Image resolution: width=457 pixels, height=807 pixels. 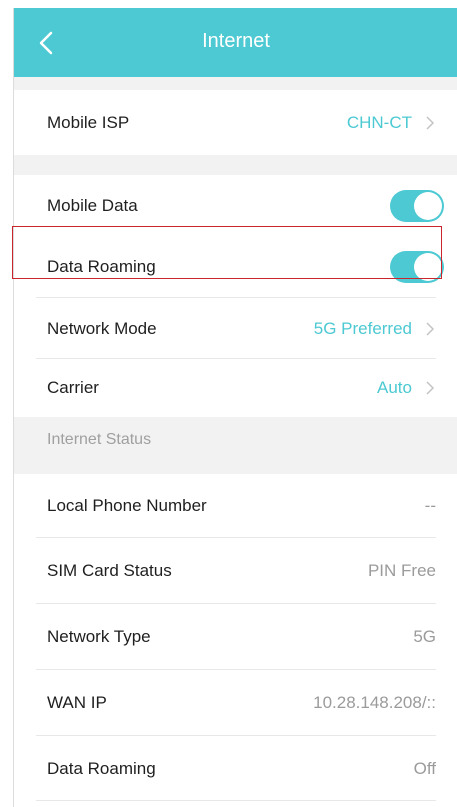 I want to click on carrier-label: Carrier, so click(x=73, y=387).